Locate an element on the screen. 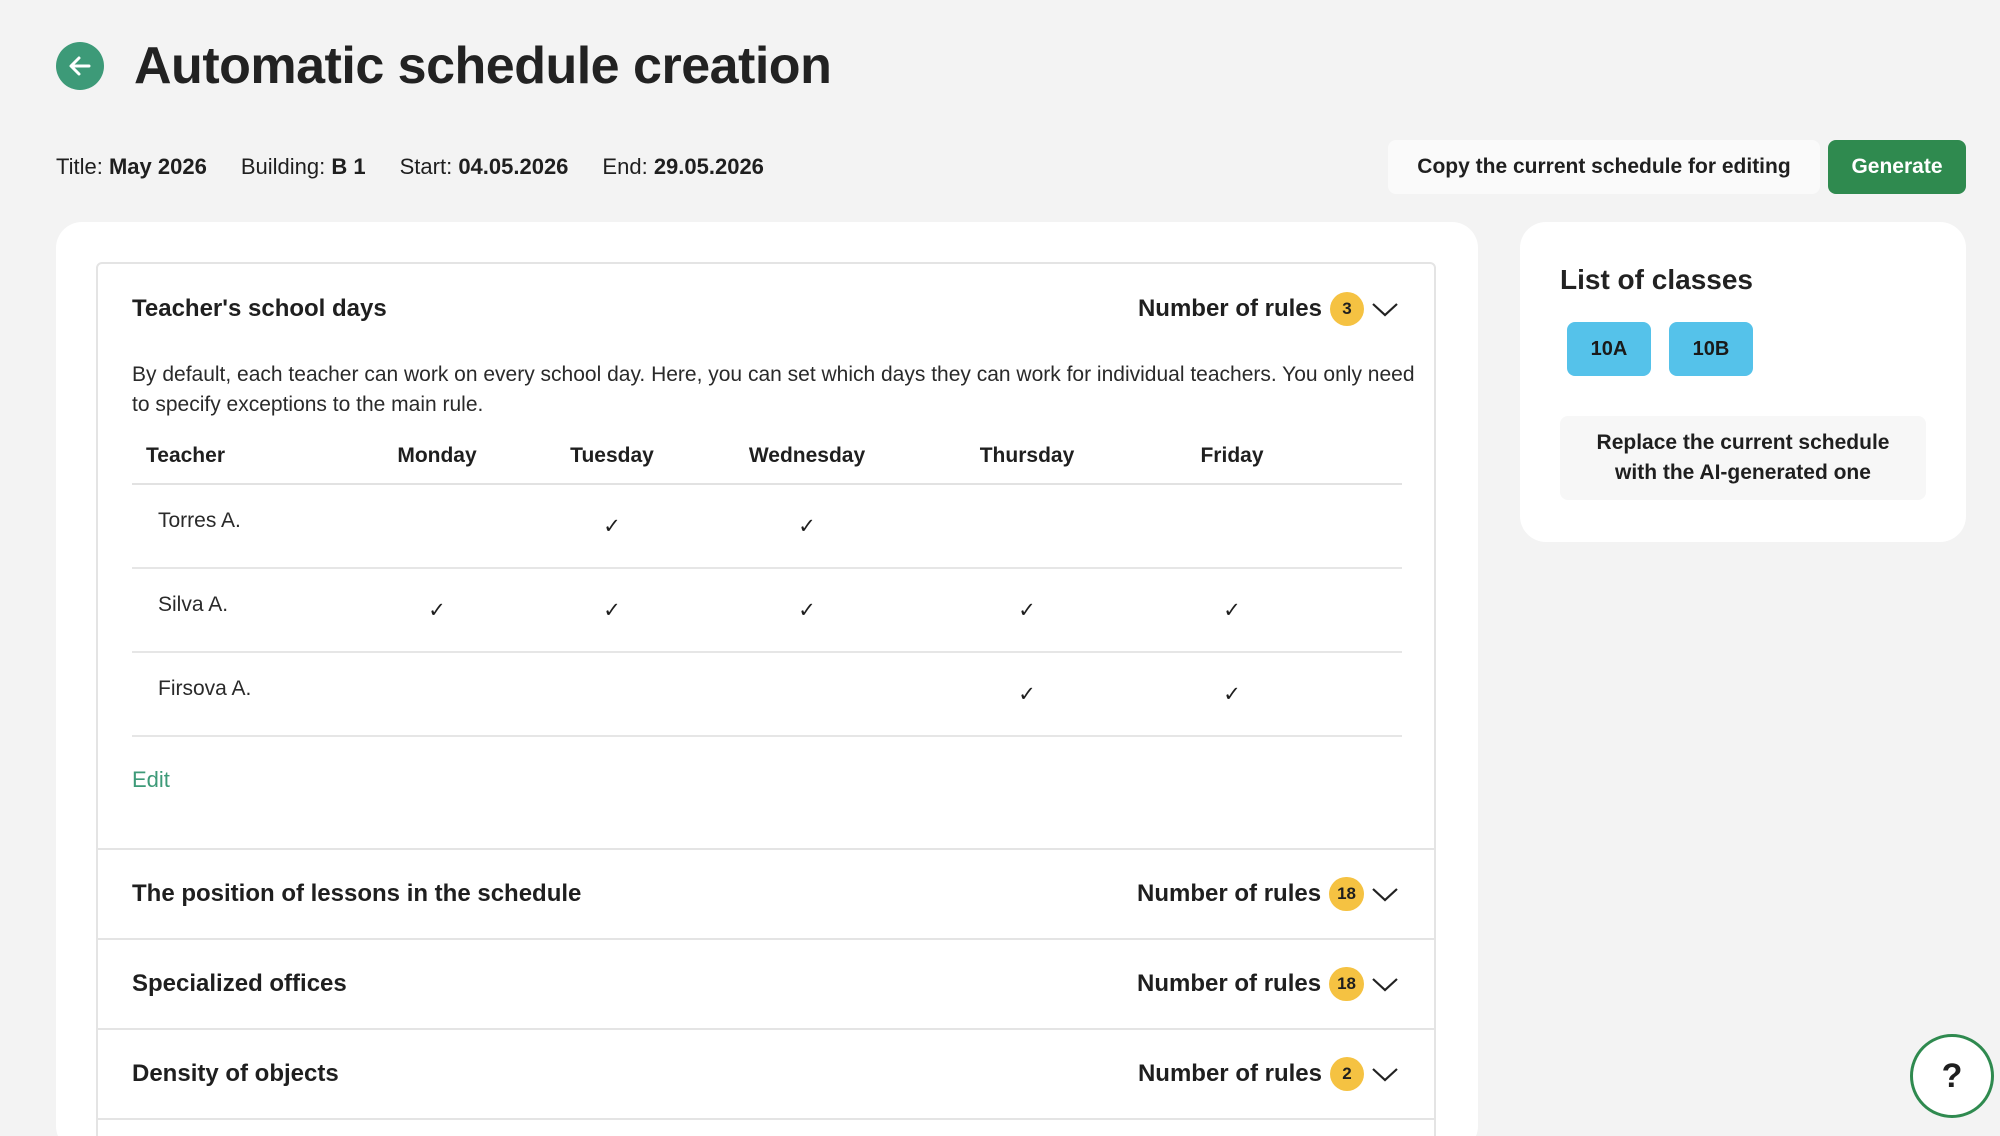 This screenshot has height=1136, width=2000. class-chip-10a: 10A is located at coordinates (1609, 349).